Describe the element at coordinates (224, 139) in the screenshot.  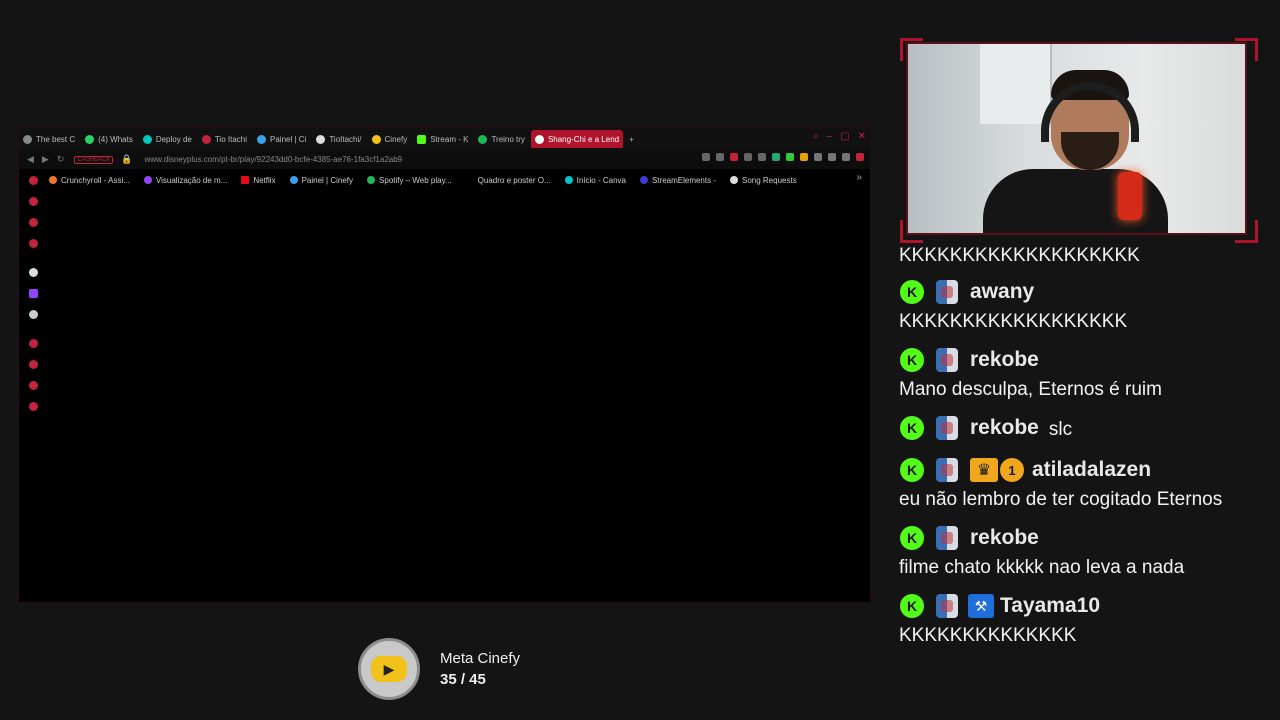
I see `tab: Tio Itachi` at that location.